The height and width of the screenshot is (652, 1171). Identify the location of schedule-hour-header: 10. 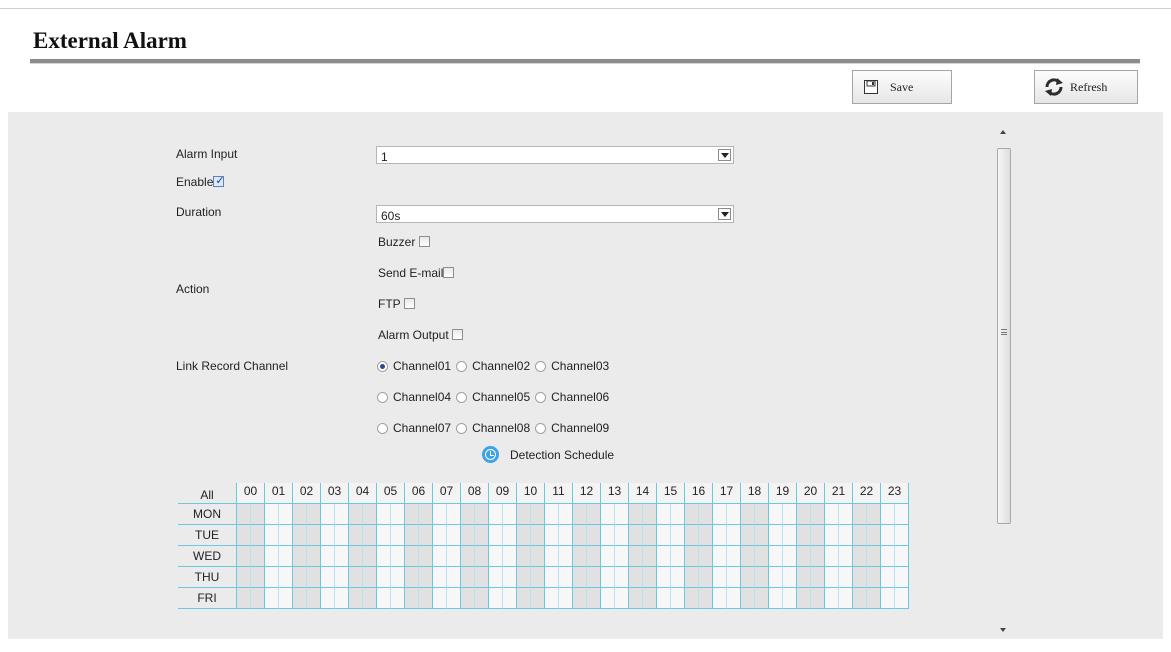
(531, 493).